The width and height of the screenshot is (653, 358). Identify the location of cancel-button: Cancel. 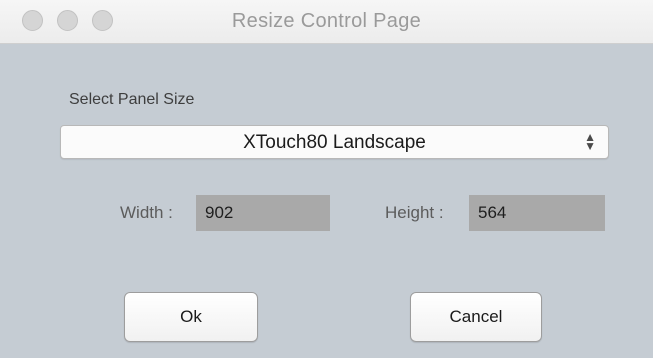
(476, 317).